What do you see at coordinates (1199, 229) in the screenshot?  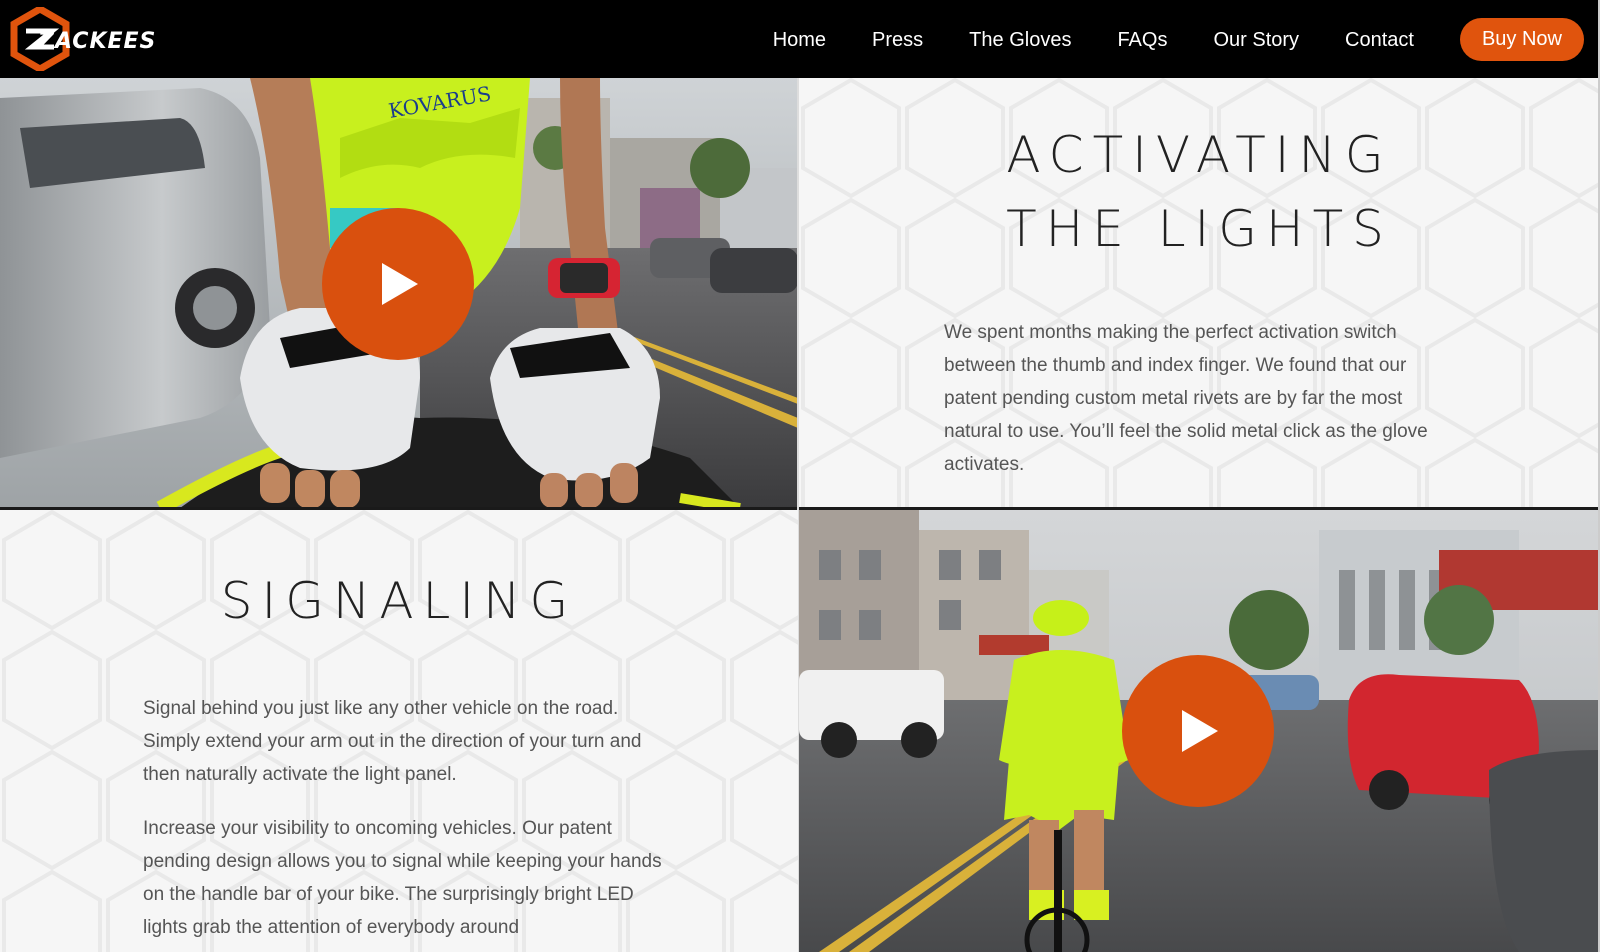 I see `activating-title-line2: THE LIGHTS` at bounding box center [1199, 229].